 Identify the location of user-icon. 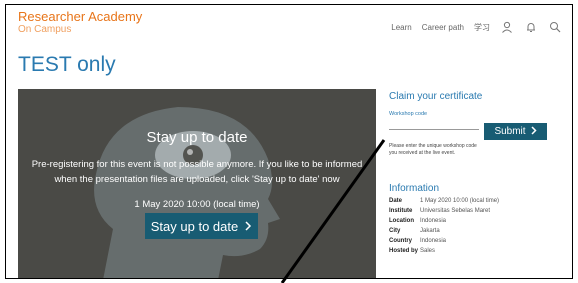
(507, 27).